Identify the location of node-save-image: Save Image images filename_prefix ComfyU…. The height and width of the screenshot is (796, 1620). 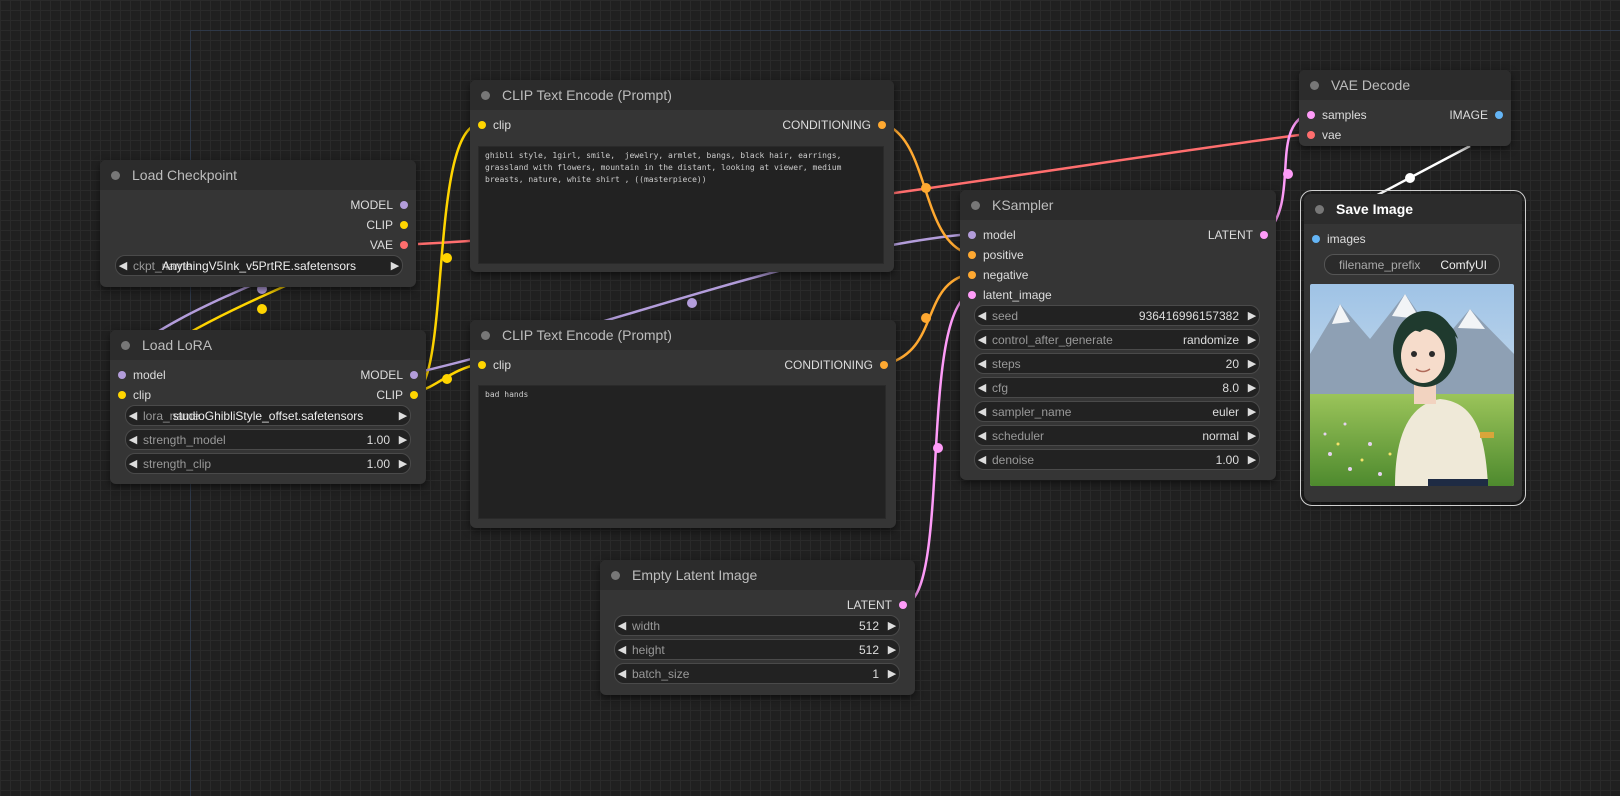
(1413, 348).